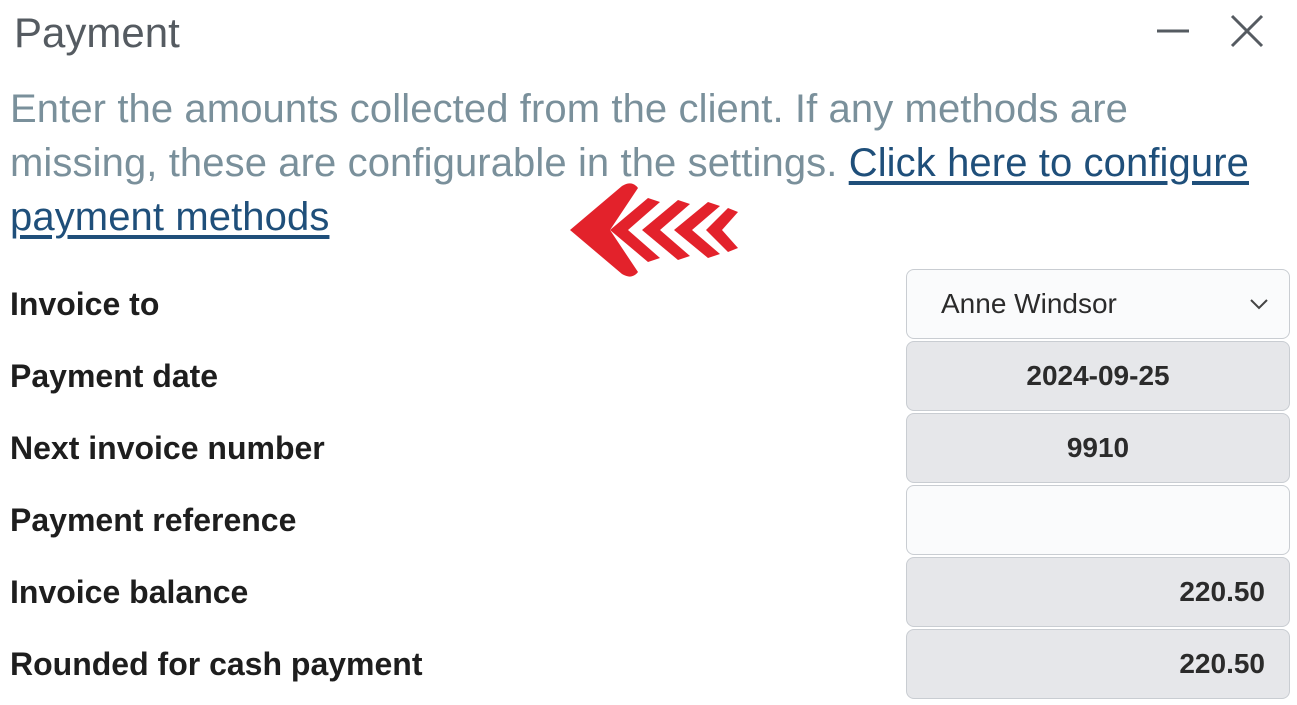  Describe the element at coordinates (1259, 304) in the screenshot. I see `chevron-down-icon` at that location.